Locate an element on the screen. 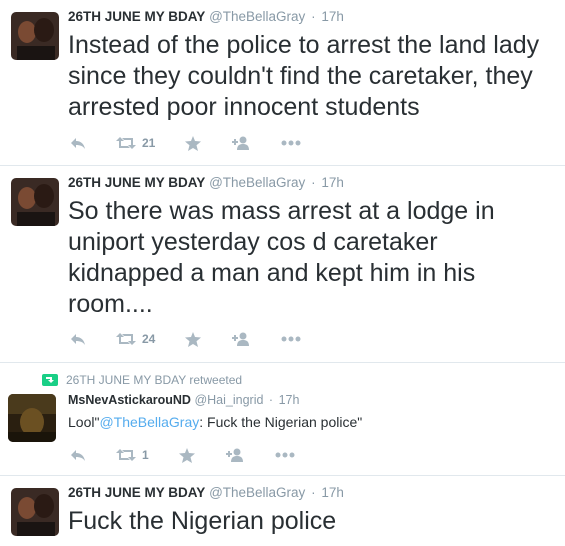  retweeted-by-label: 26TH JUNE MY BDAY retweeted is located at coordinates (154, 380).